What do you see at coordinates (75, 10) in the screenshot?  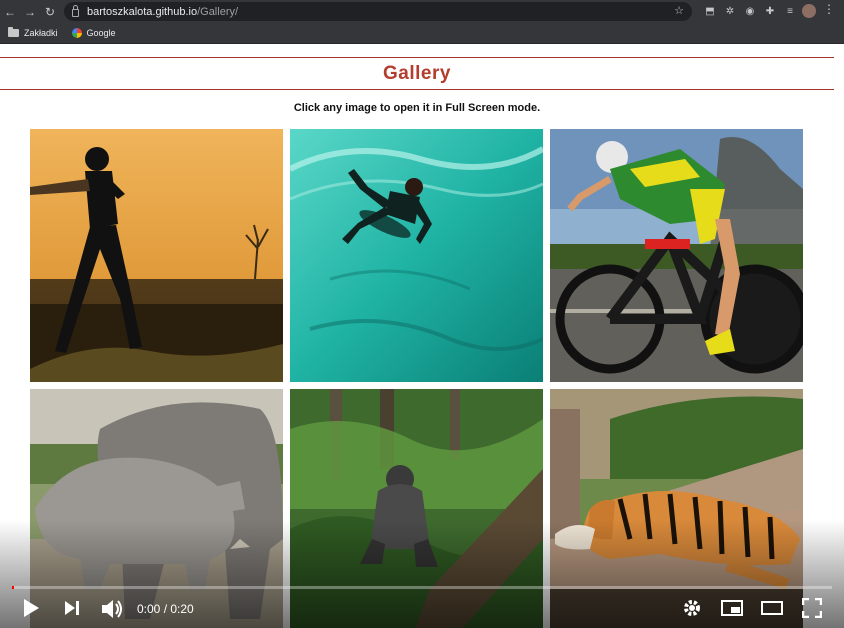 I see `lock-icon` at bounding box center [75, 10].